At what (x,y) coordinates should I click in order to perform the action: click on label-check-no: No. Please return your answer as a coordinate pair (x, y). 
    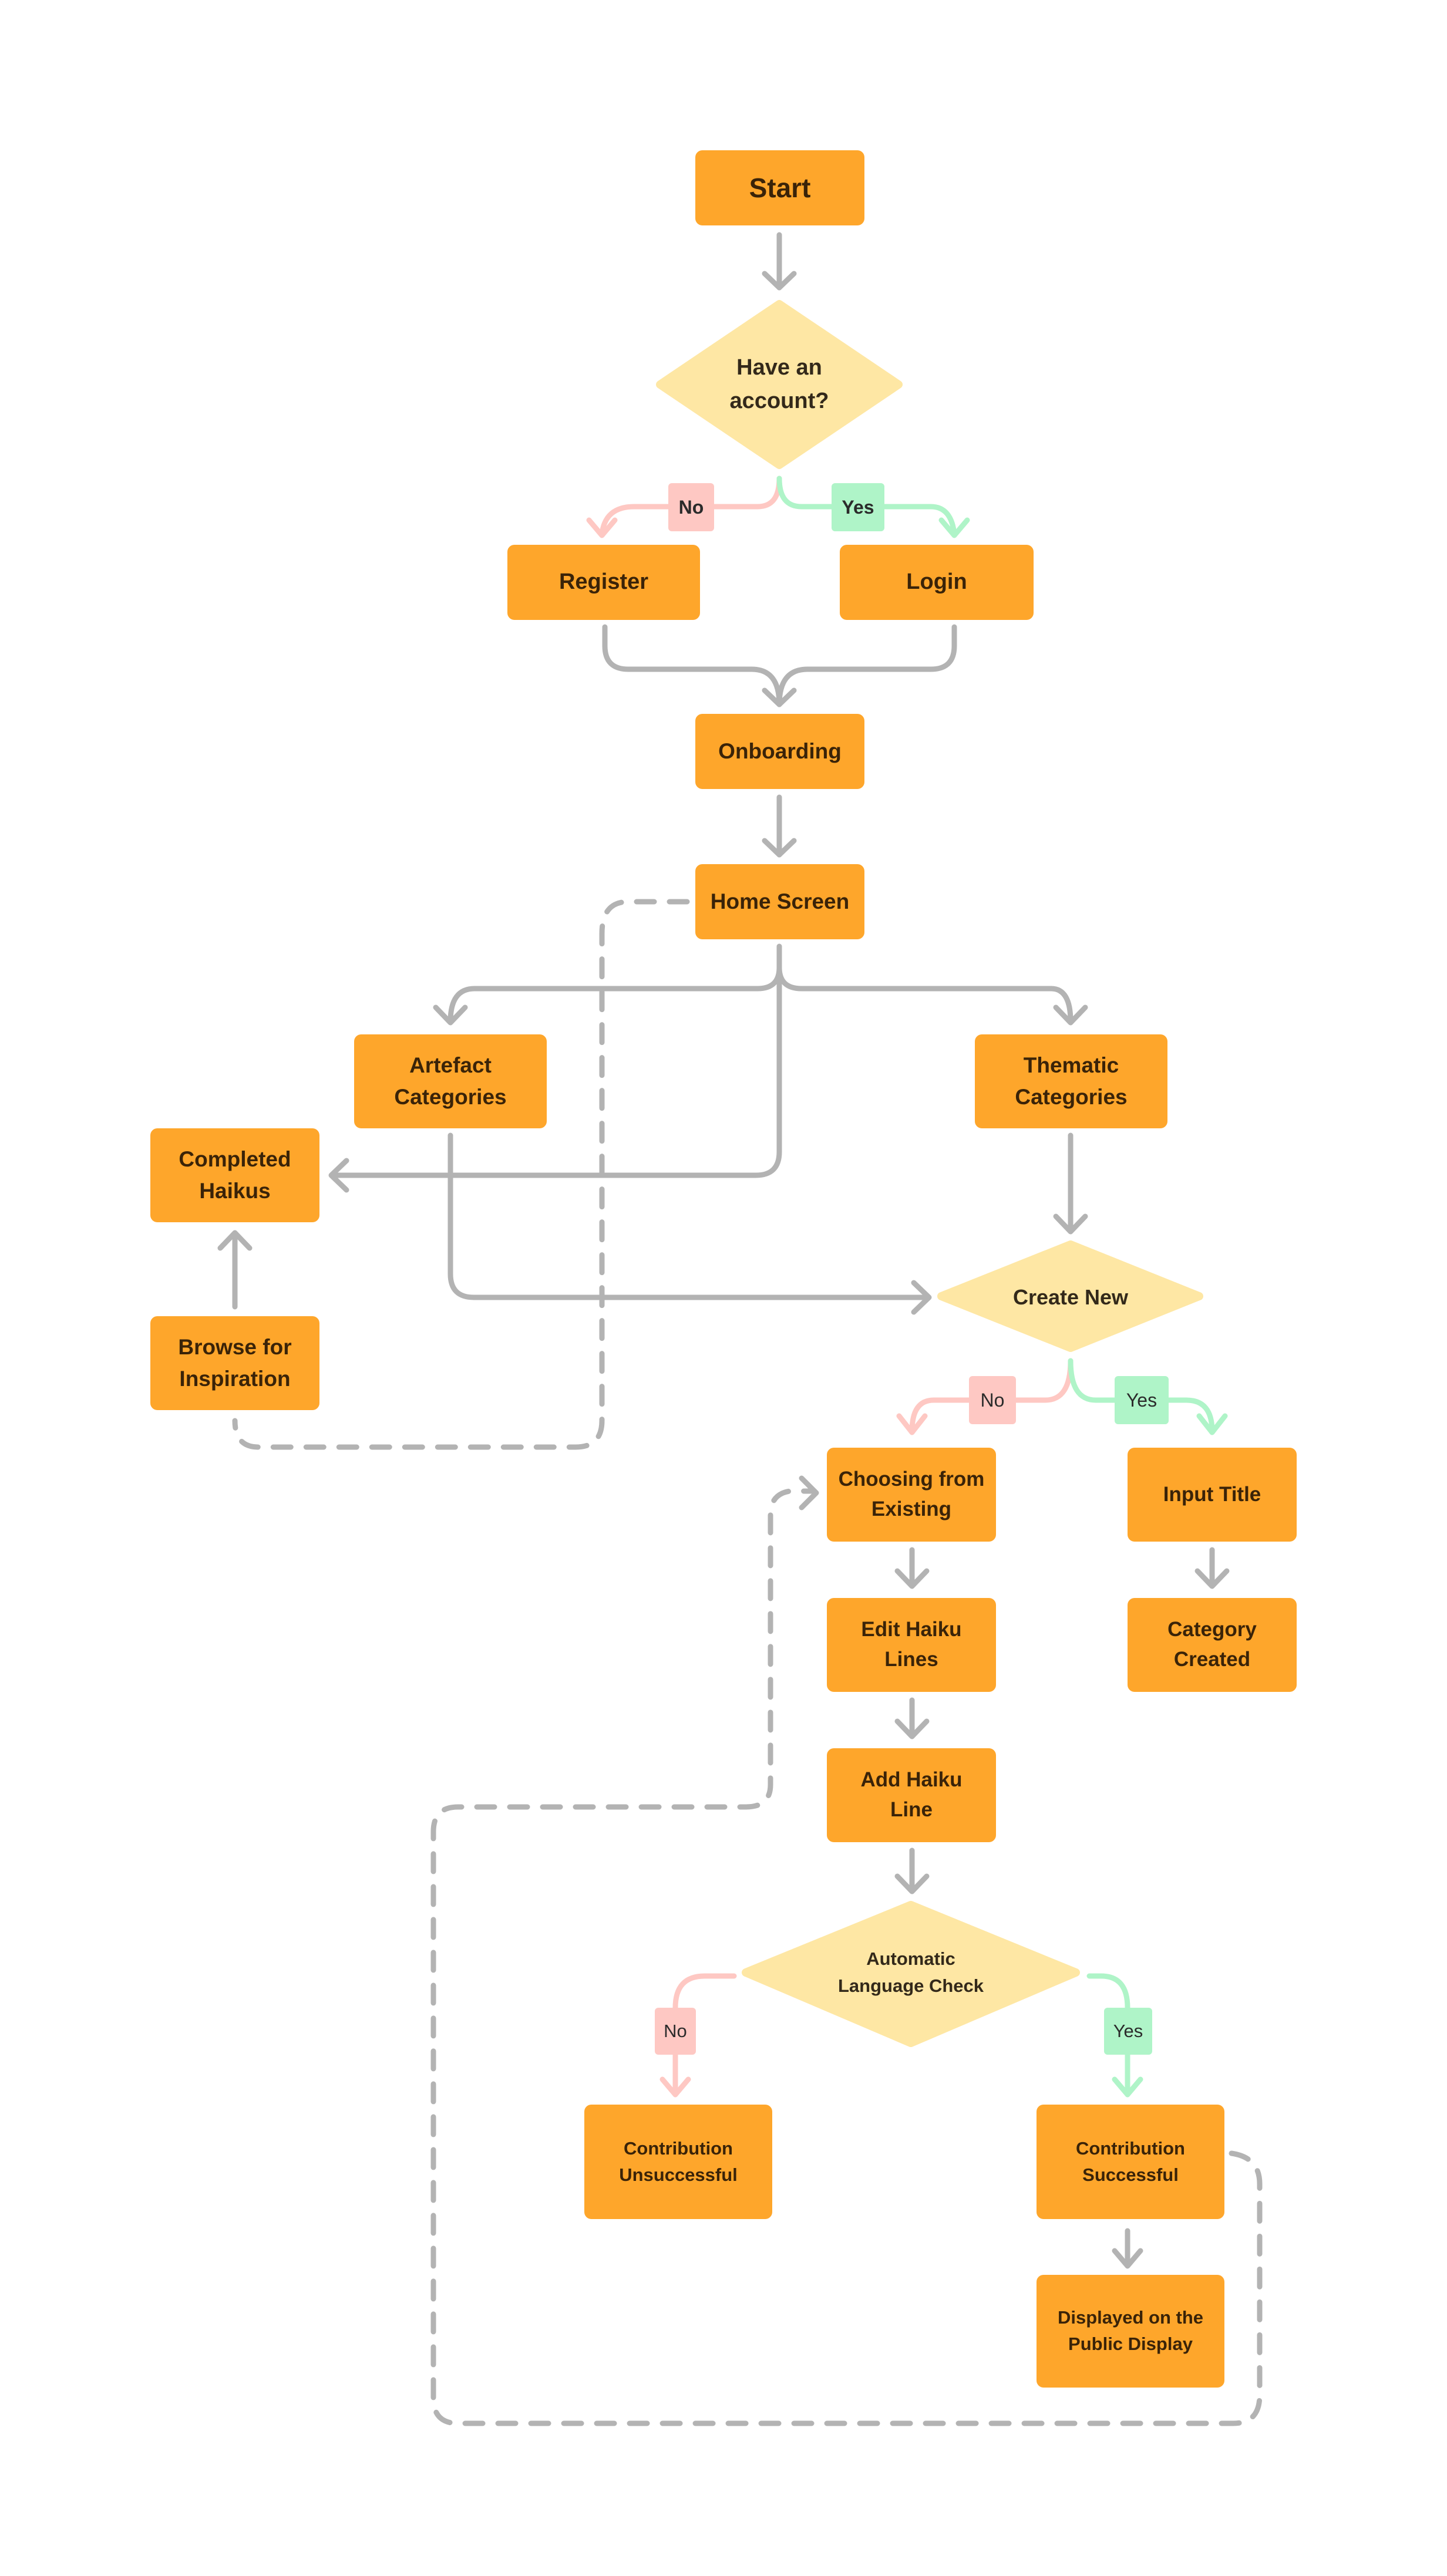
    Looking at the image, I should click on (675, 2031).